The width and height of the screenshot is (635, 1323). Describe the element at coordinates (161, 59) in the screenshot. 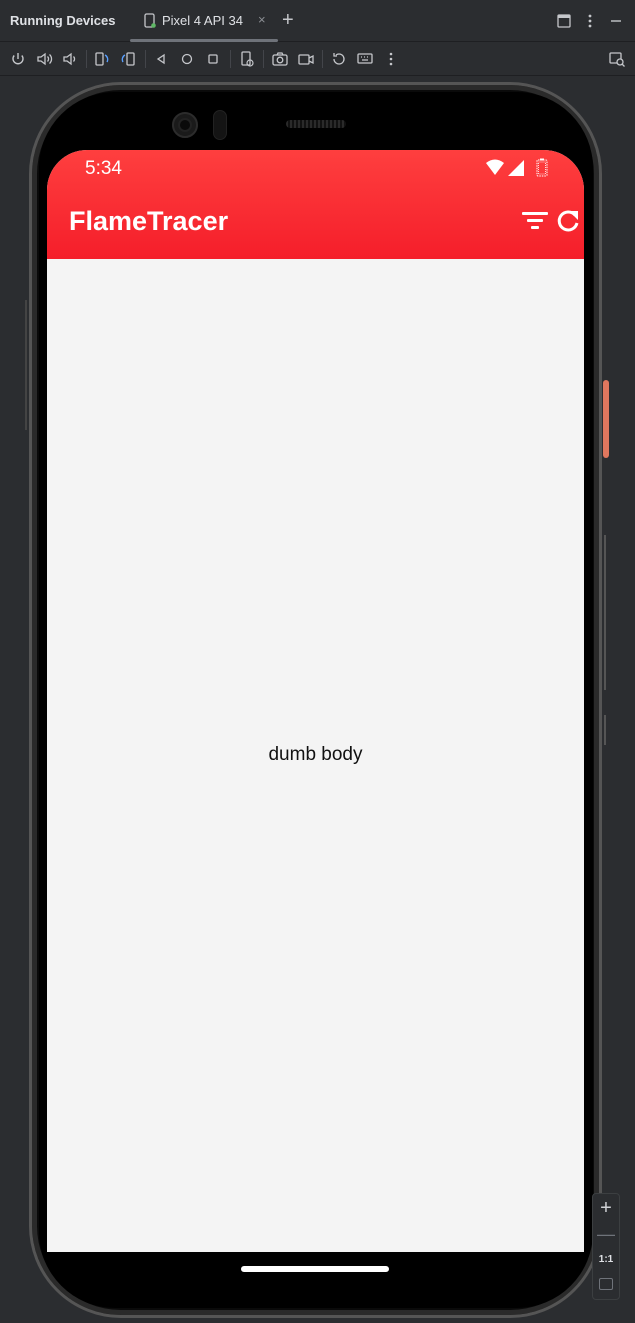

I see `back-icon` at that location.